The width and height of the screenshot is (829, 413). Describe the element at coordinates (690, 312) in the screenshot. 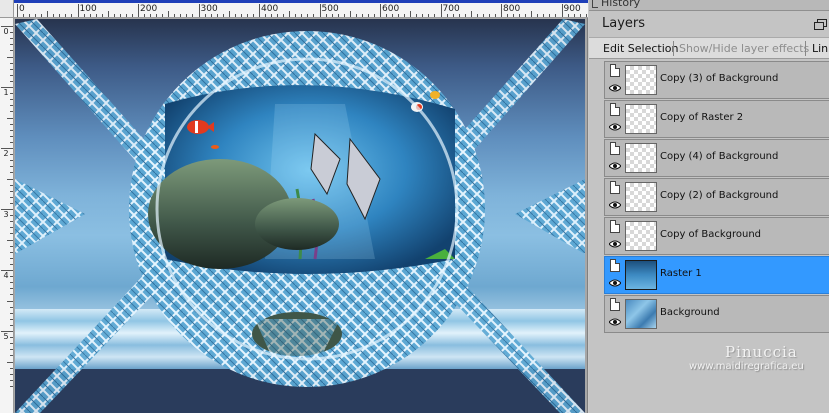

I see `layer-name: Background` at that location.